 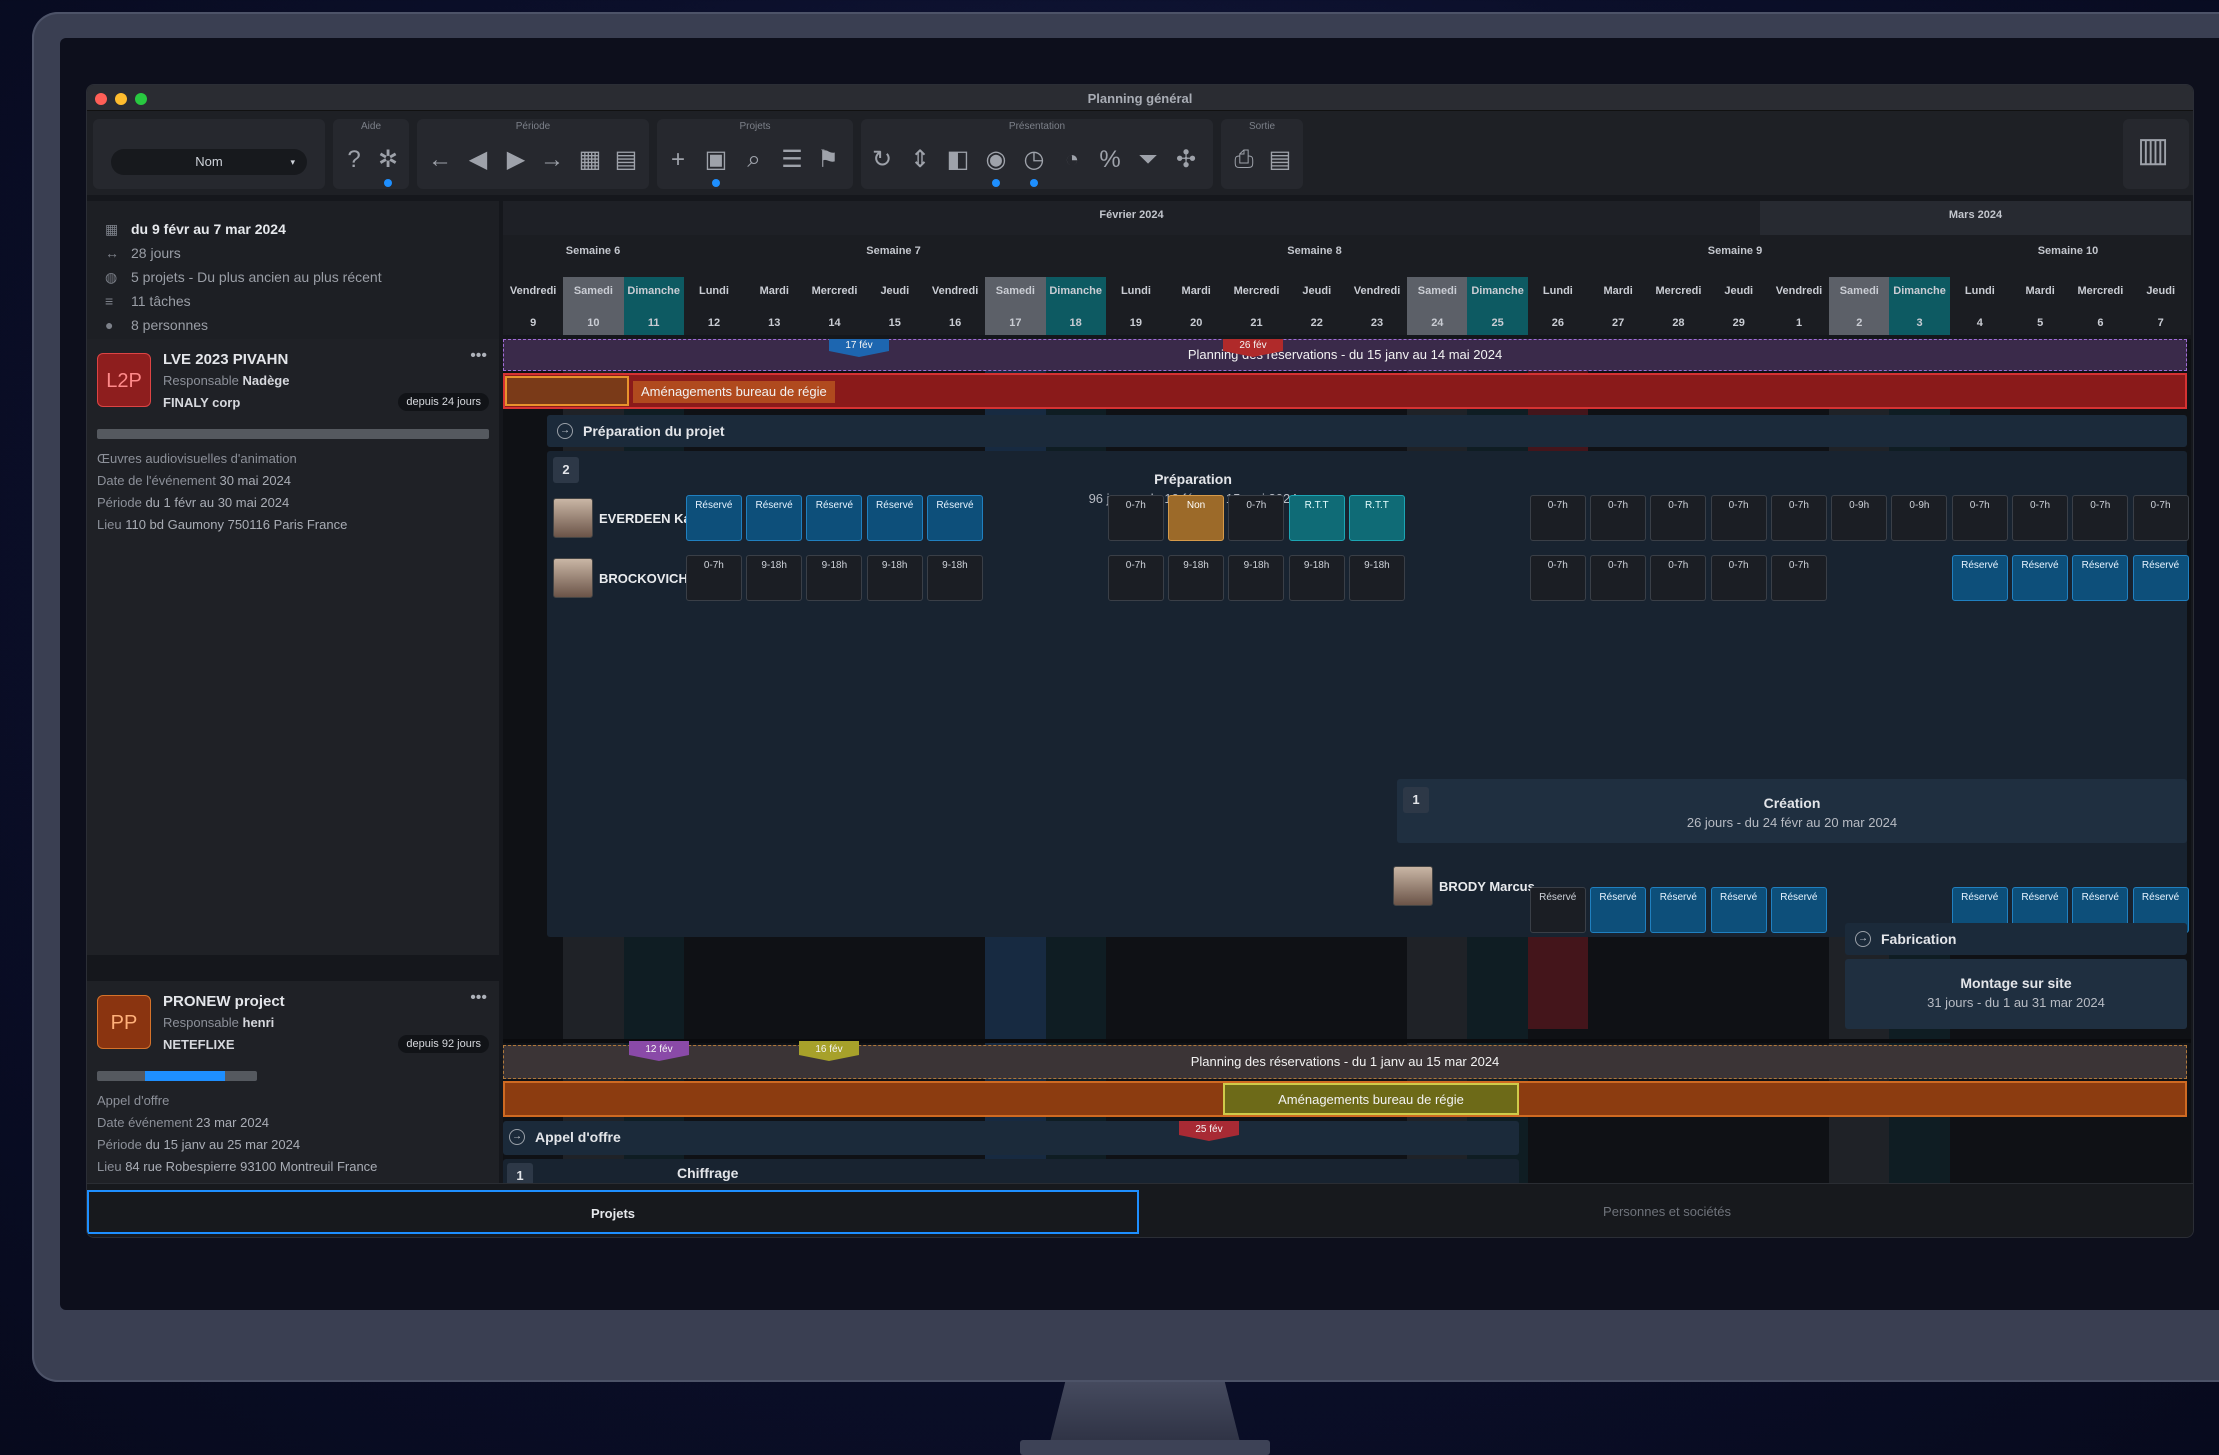 What do you see at coordinates (714, 306) in the screenshot?
I see `day-column: Lundi 12` at bounding box center [714, 306].